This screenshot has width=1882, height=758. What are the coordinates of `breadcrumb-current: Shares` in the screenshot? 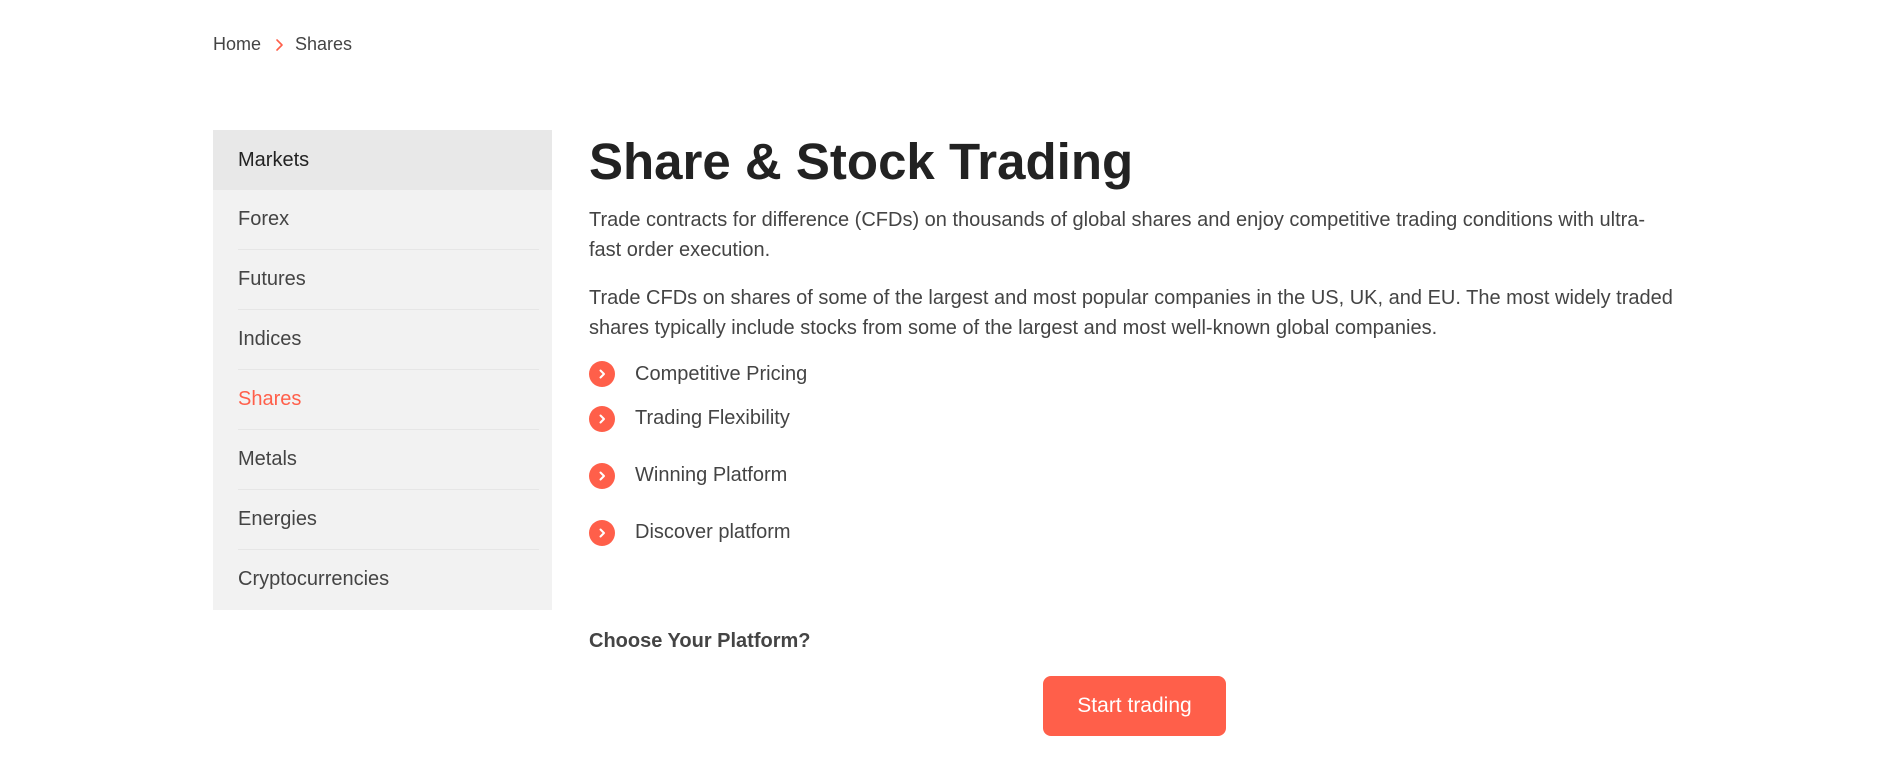 It's located at (324, 44).